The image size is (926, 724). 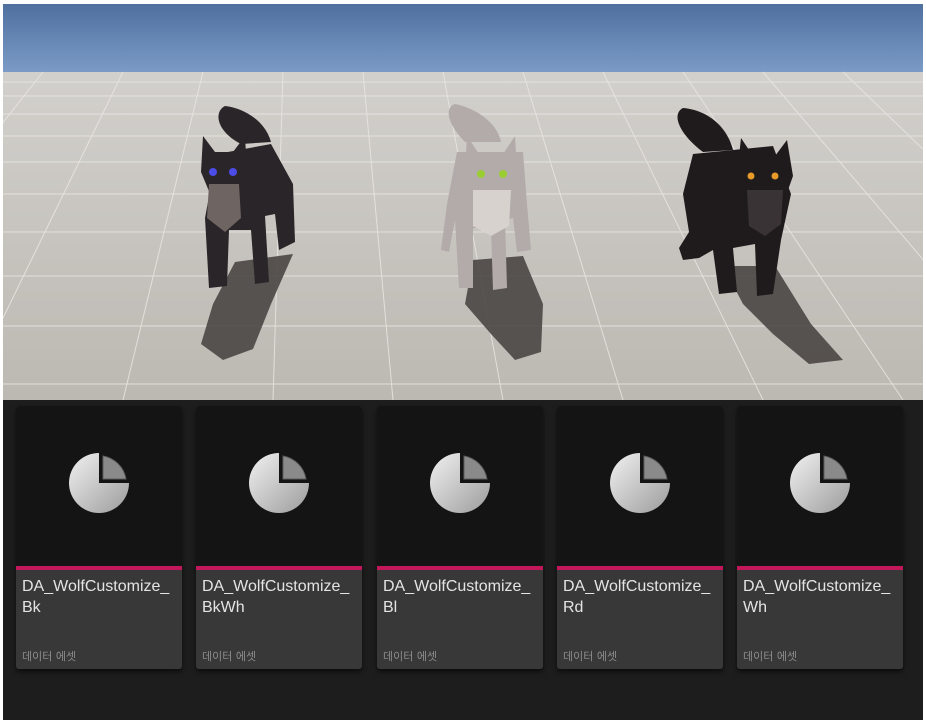 What do you see at coordinates (276, 597) in the screenshot?
I see `asset-name: DA_WolfCustomize_BkWh` at bounding box center [276, 597].